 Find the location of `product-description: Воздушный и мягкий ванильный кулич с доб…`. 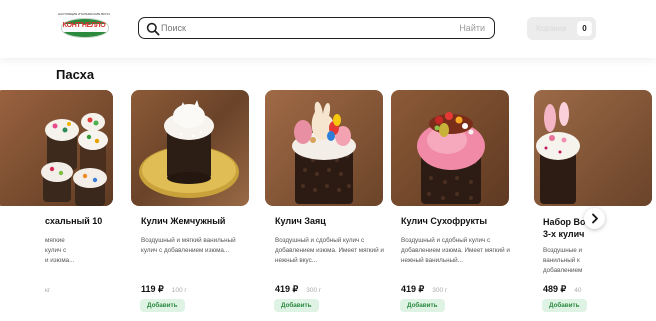

product-description: Воздушный и мягкий ванильный кулич с доб… is located at coordinates (188, 245).